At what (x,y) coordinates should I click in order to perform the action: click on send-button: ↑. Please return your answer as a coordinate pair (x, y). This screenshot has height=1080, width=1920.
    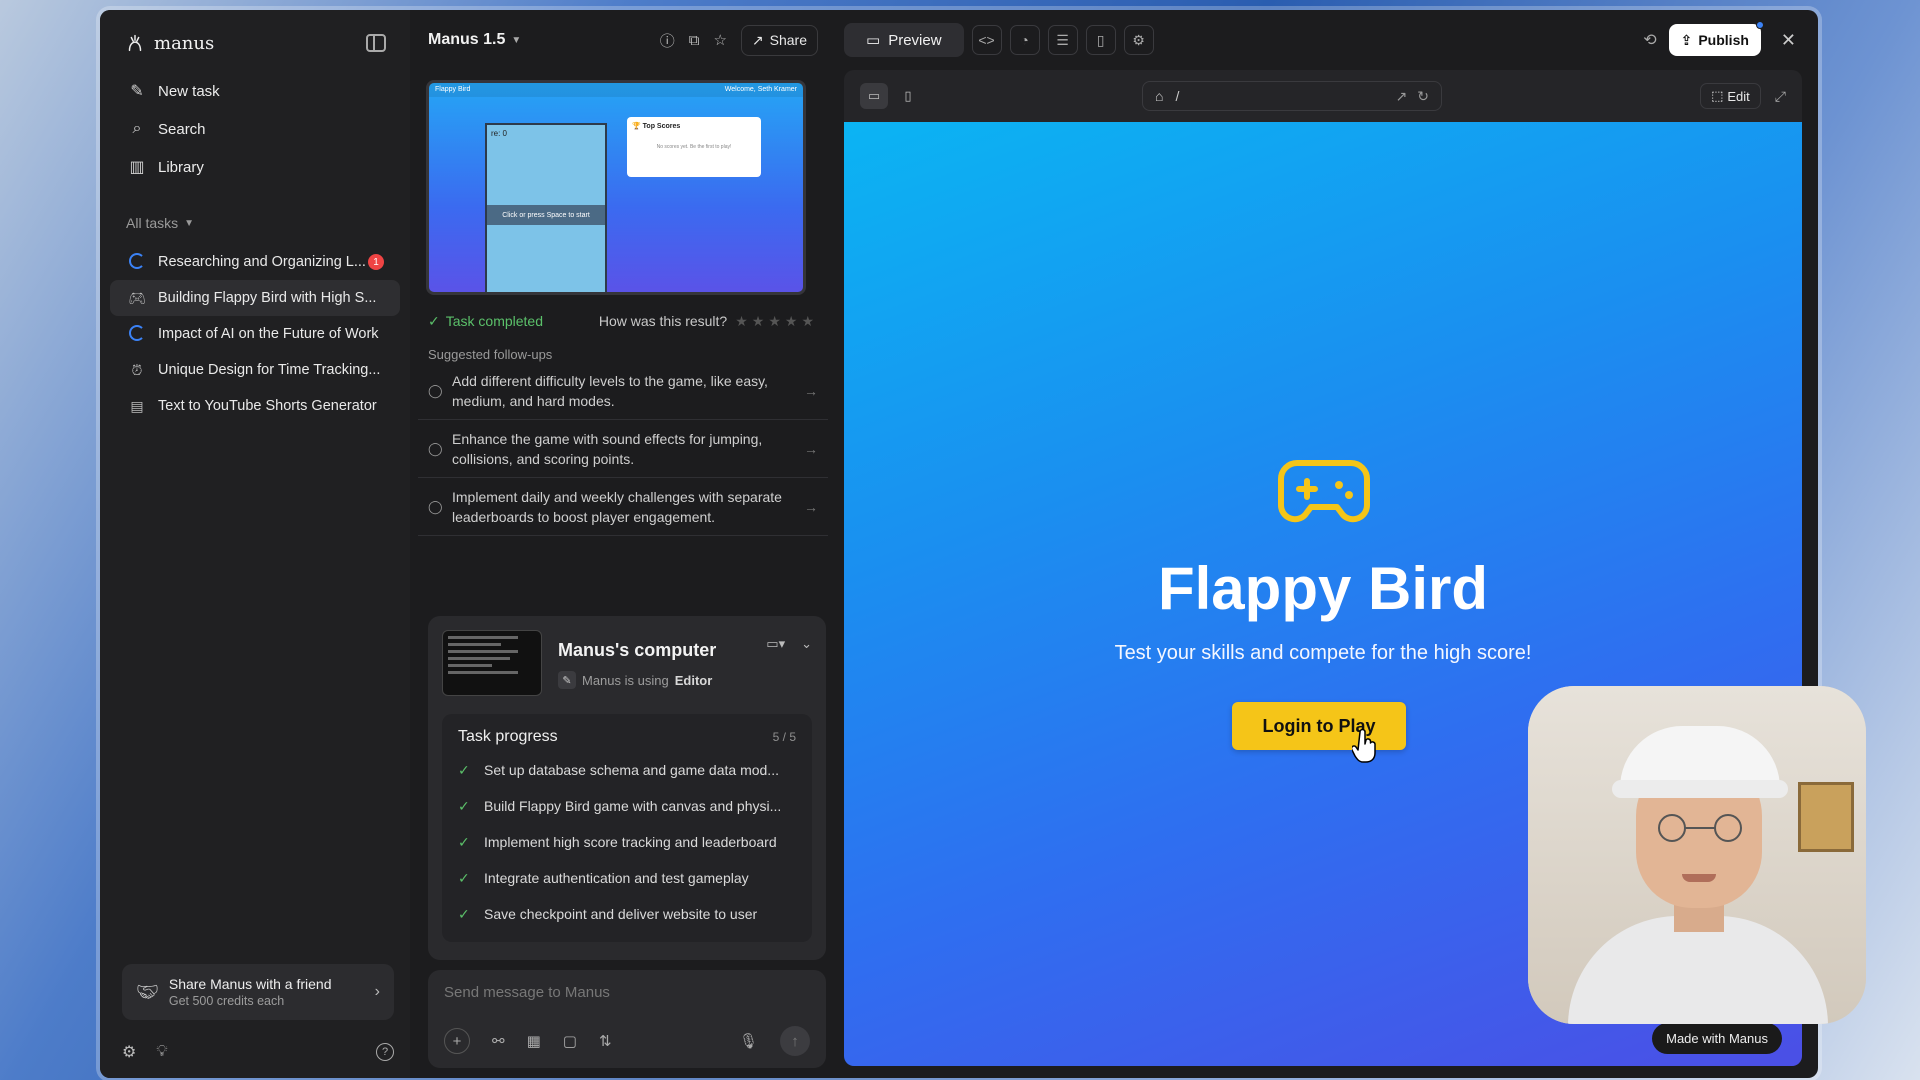
    Looking at the image, I should click on (795, 1041).